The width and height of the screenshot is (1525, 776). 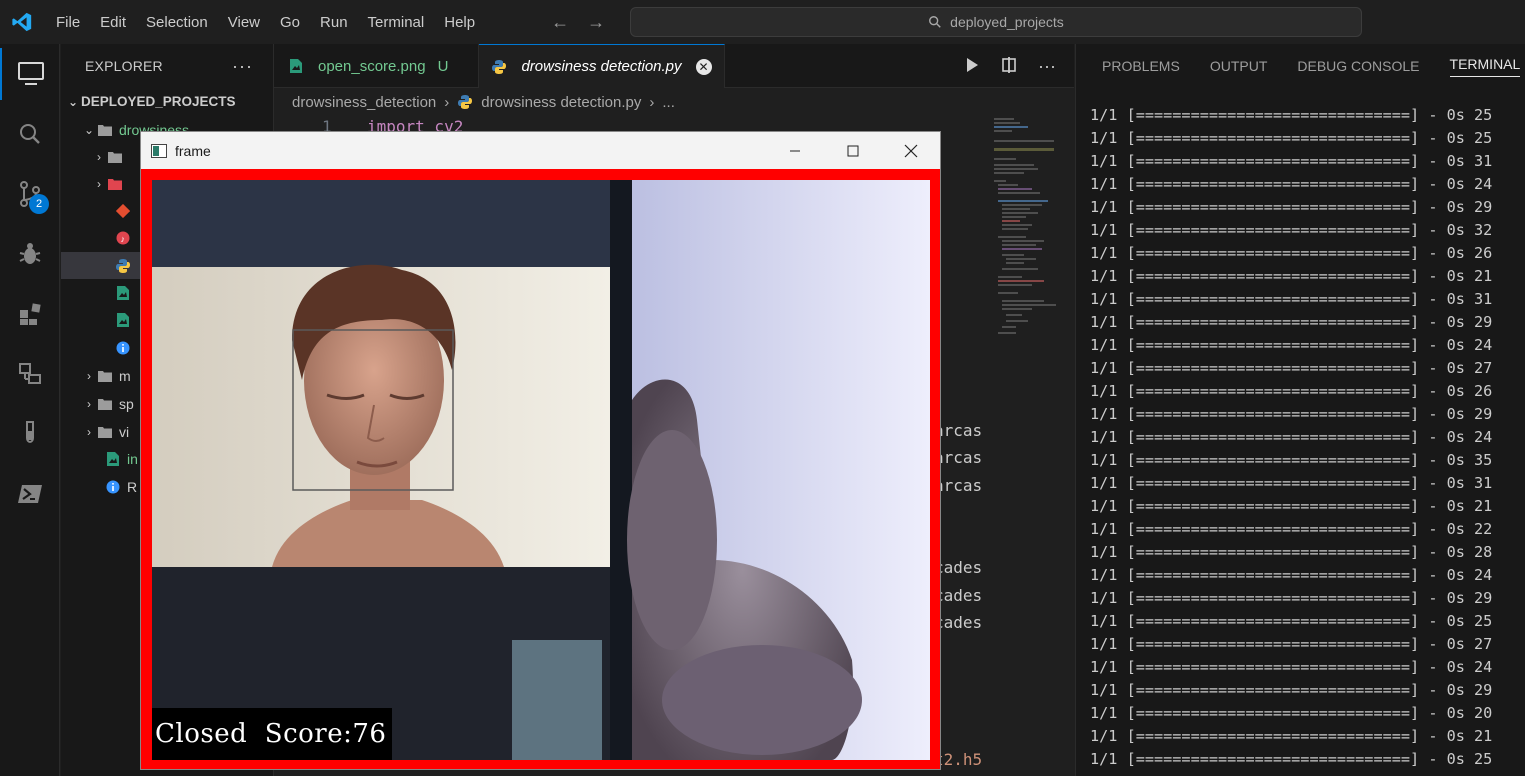 I want to click on tree-root: ⌄ DEPLOYED_PROJECTS, so click(x=167, y=101).